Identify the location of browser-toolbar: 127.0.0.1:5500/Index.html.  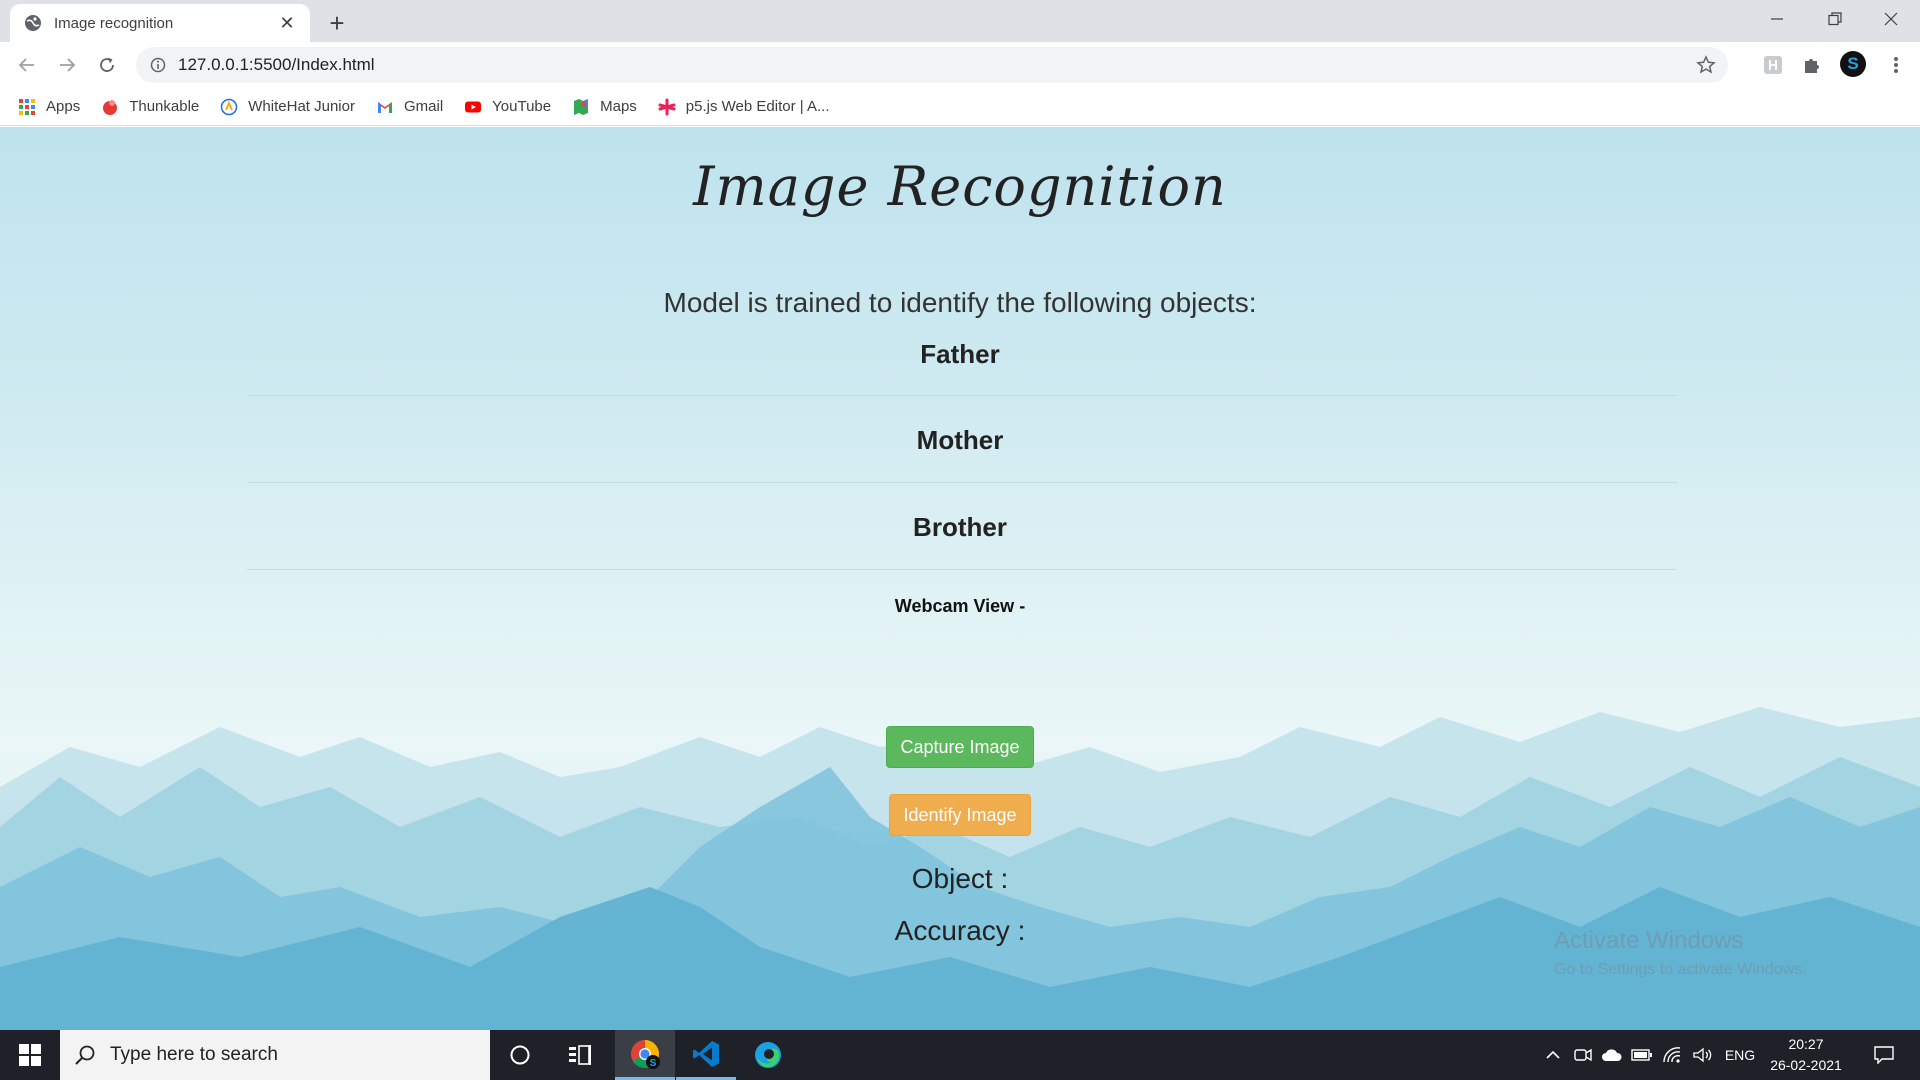
(960, 65).